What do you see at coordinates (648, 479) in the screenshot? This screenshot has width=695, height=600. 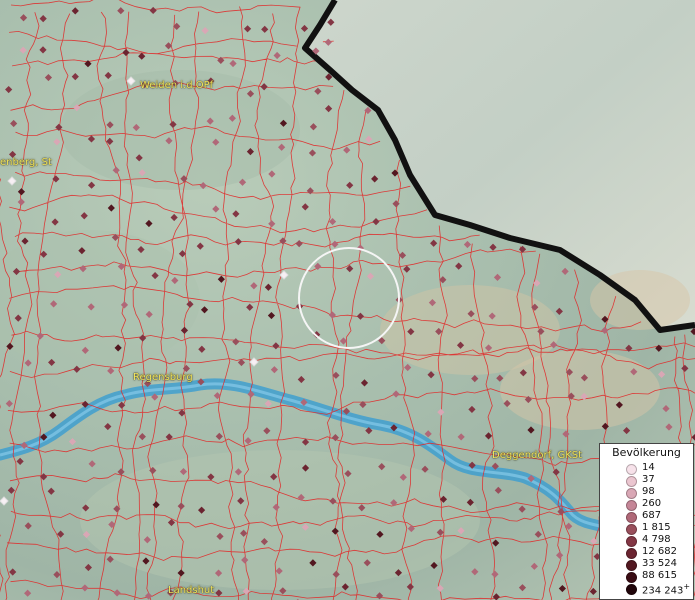 I see `legend-label: 37` at bounding box center [648, 479].